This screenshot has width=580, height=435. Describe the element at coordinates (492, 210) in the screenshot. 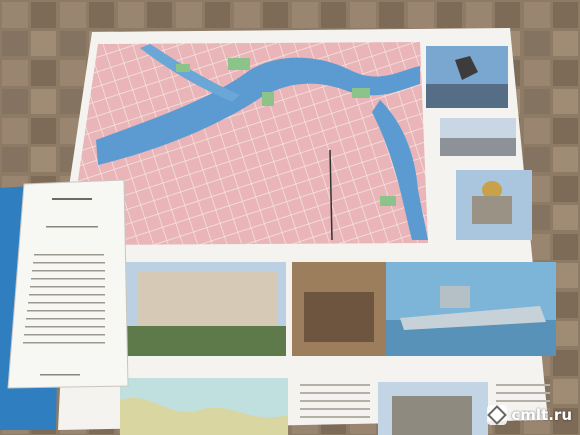

I see `cathedral-body` at that location.